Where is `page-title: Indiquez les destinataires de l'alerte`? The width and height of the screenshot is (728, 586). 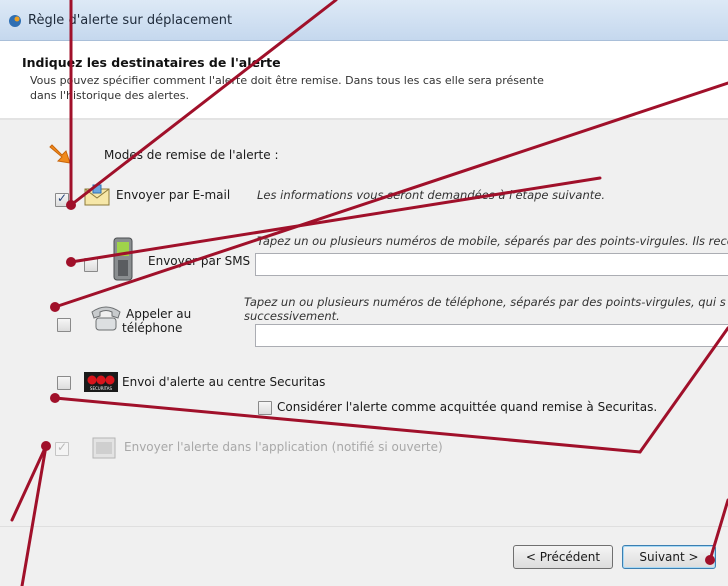 page-title: Indiquez les destinataires de l'alerte is located at coordinates (151, 62).